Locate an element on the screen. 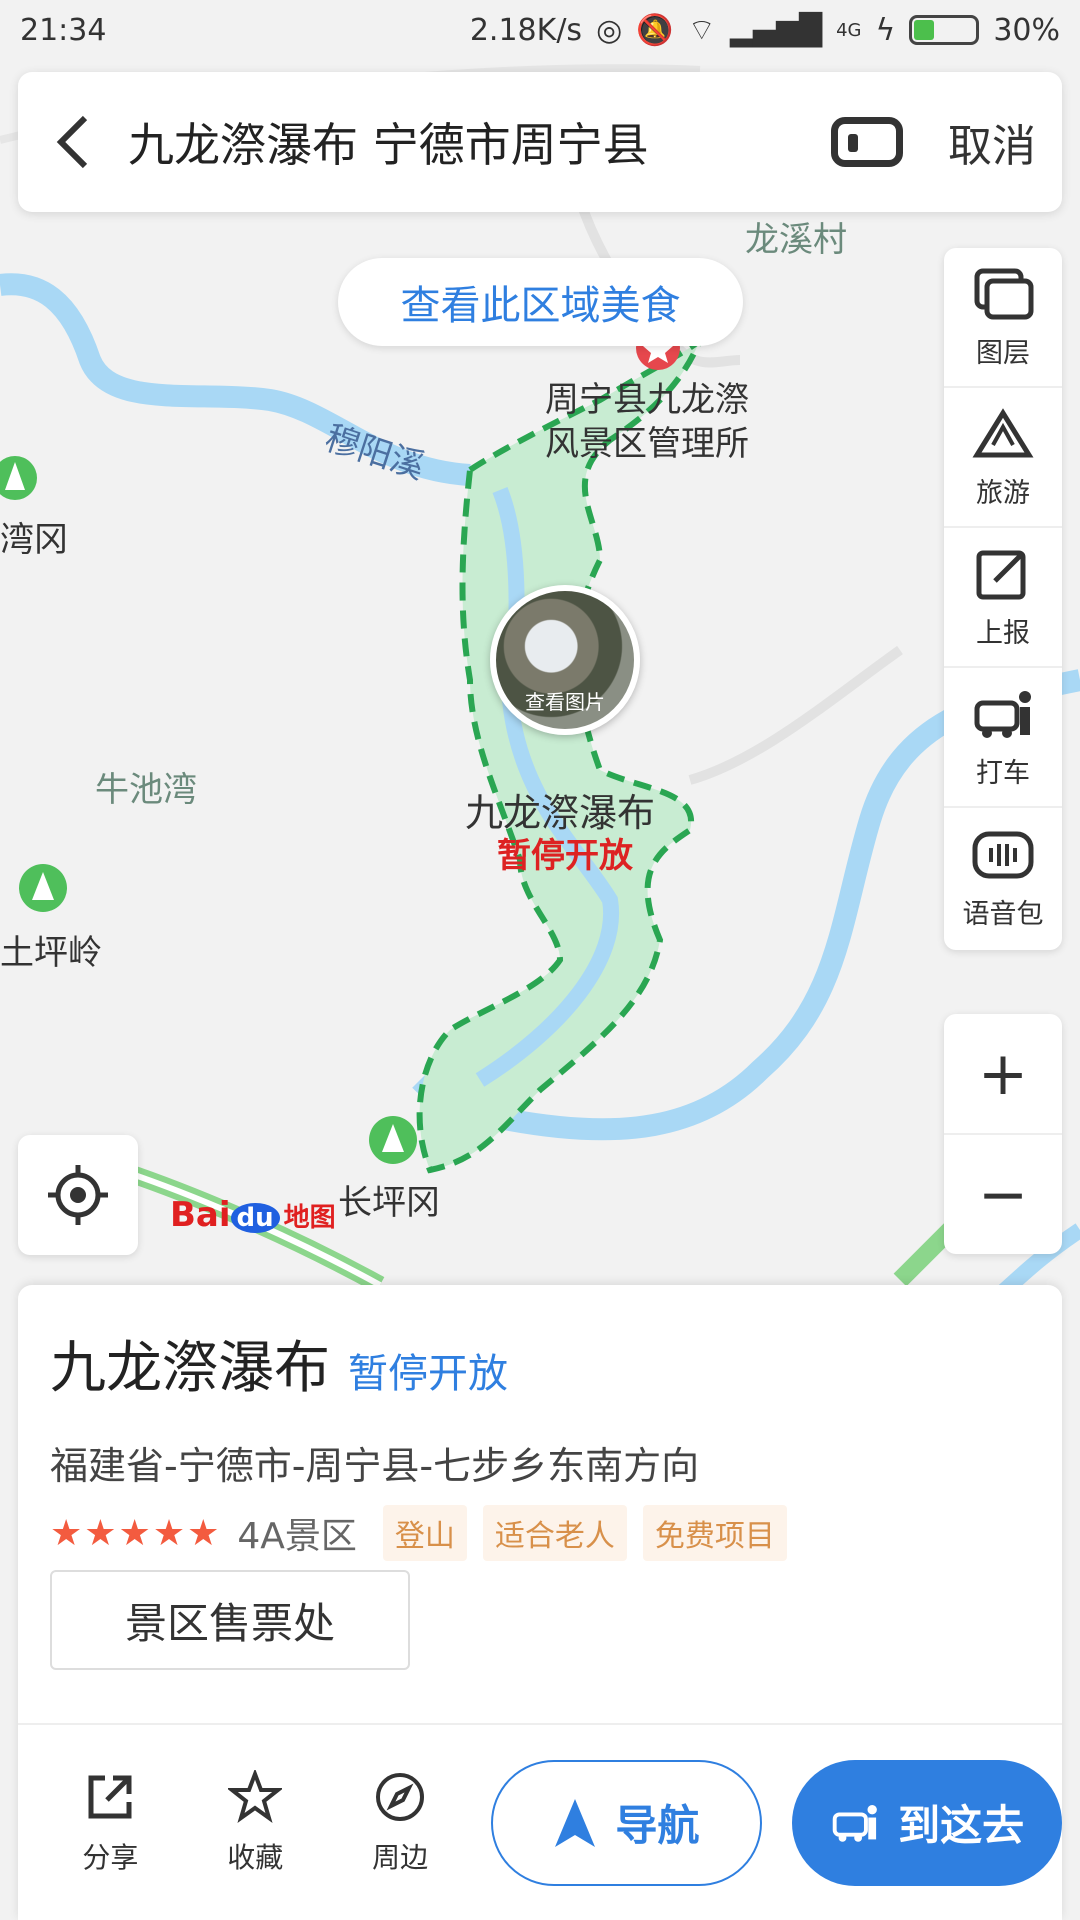 The height and width of the screenshot is (1920, 1080). voice-search-button is located at coordinates (867, 142).